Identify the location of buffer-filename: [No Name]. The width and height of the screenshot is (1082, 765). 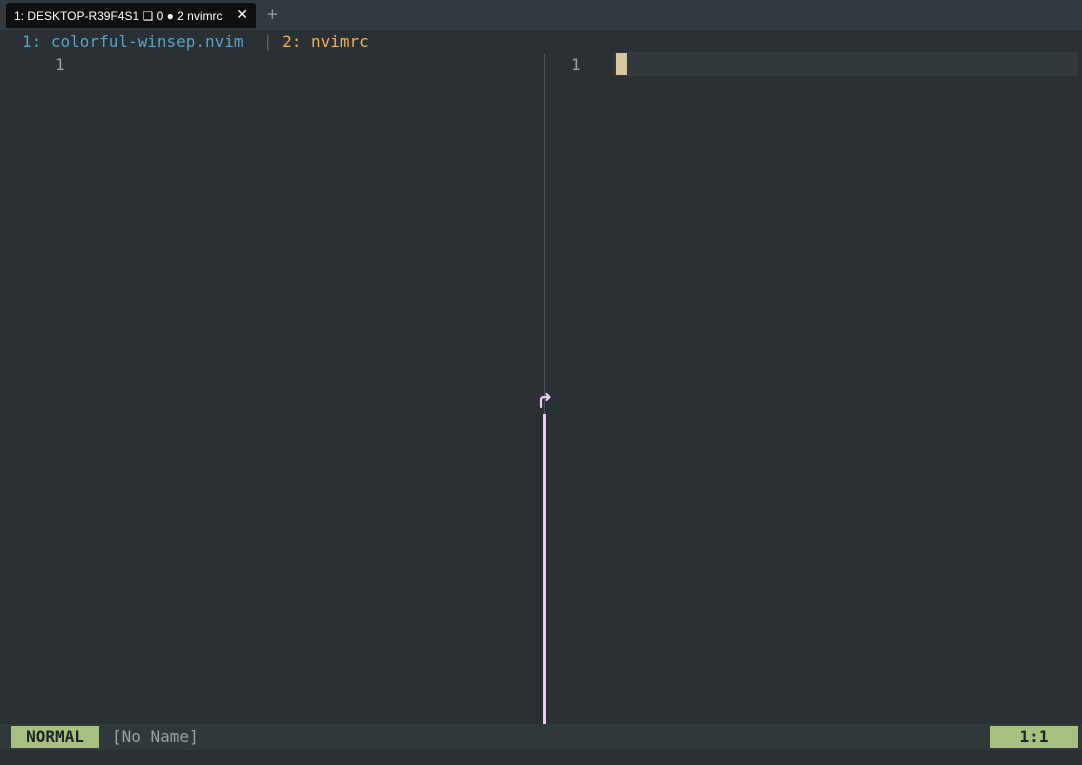
(155, 736).